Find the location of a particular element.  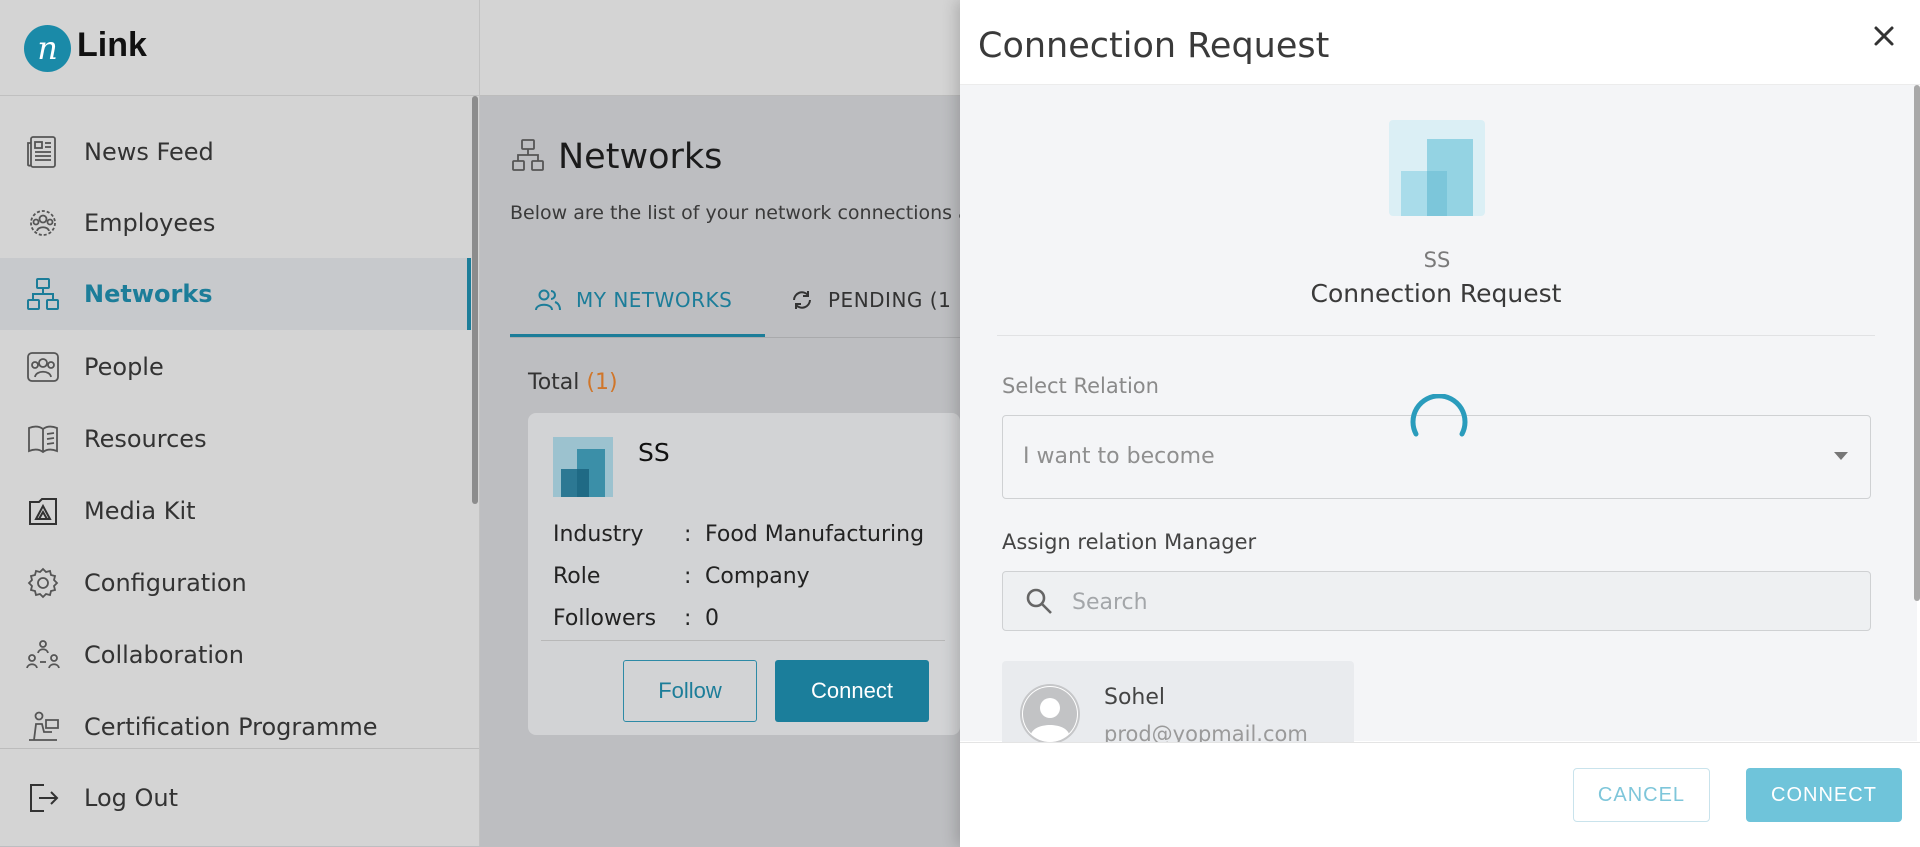

tab-my-networks: MY NETWORKS is located at coordinates (637, 300).